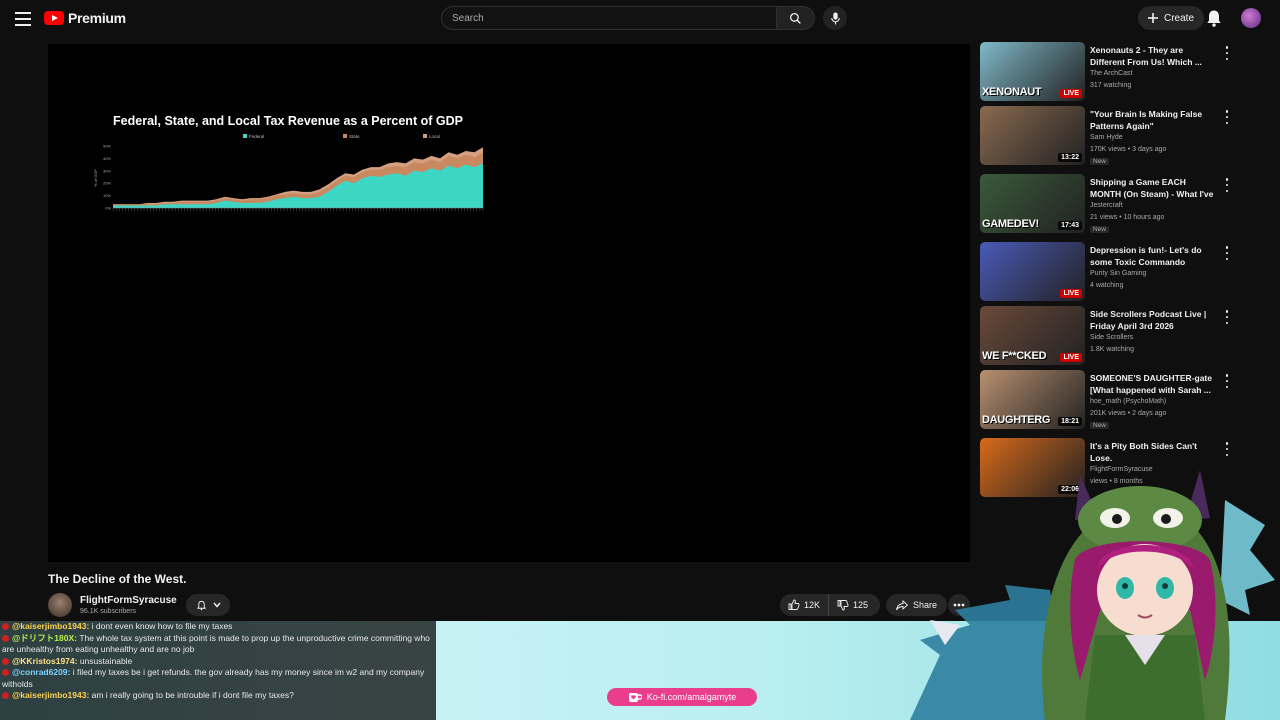 This screenshot has width=1280, height=720. Describe the element at coordinates (95, 178) in the screenshot. I see `y-axis-label: % of GDP` at that location.